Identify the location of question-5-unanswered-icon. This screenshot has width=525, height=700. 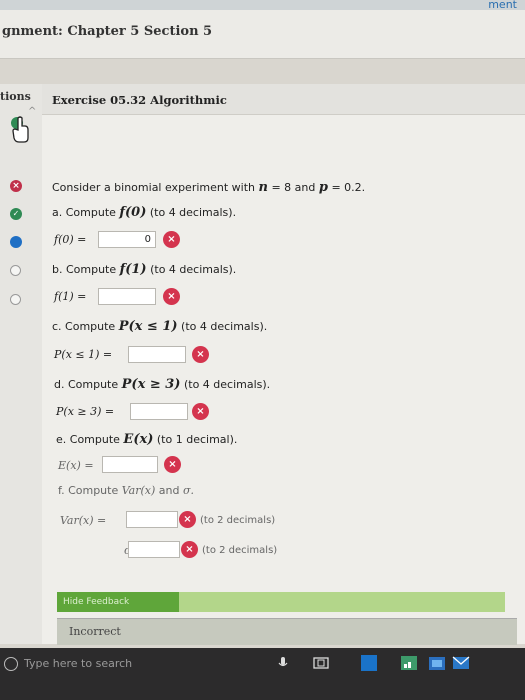
(15, 299).